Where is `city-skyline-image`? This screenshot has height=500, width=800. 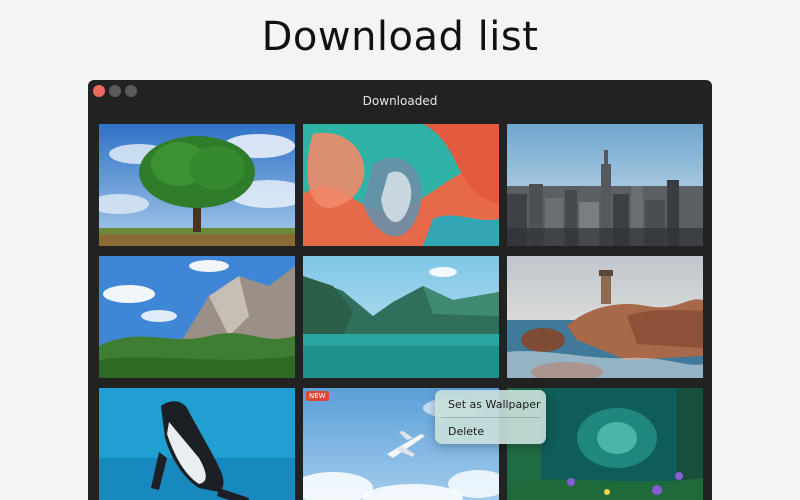
city-skyline-image is located at coordinates (605, 185).